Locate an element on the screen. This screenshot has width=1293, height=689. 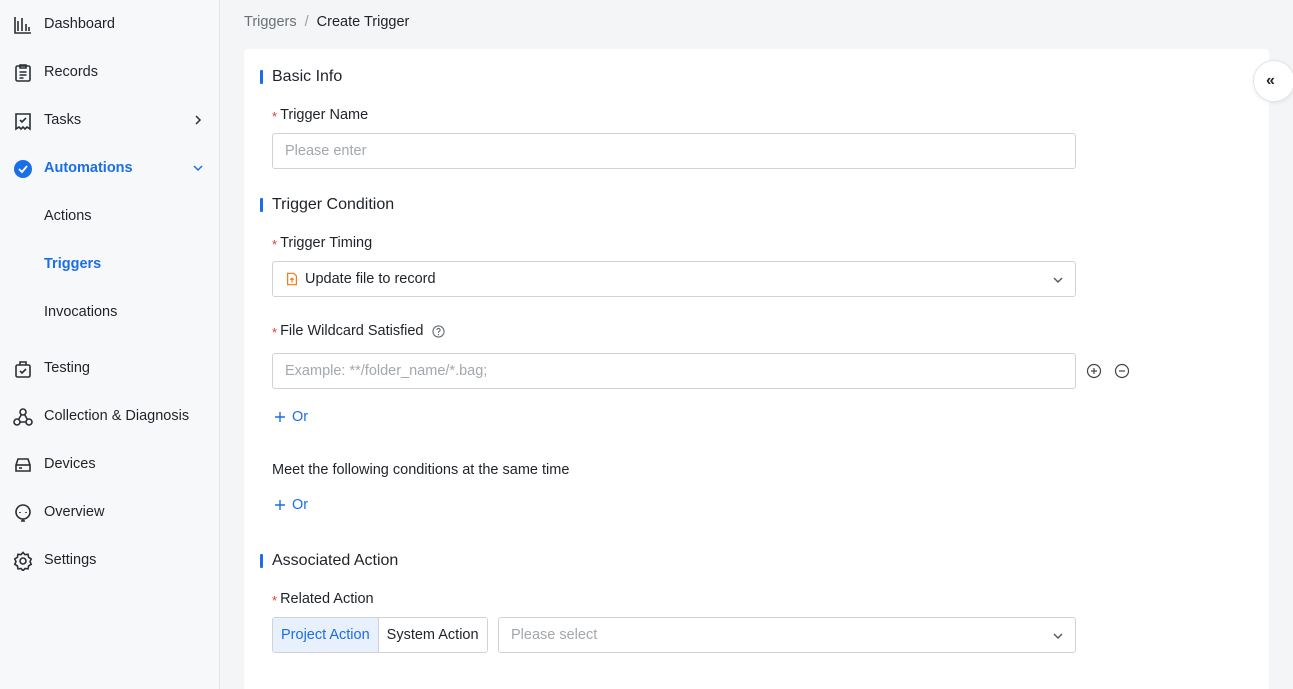
robot-icon is located at coordinates (23, 513).